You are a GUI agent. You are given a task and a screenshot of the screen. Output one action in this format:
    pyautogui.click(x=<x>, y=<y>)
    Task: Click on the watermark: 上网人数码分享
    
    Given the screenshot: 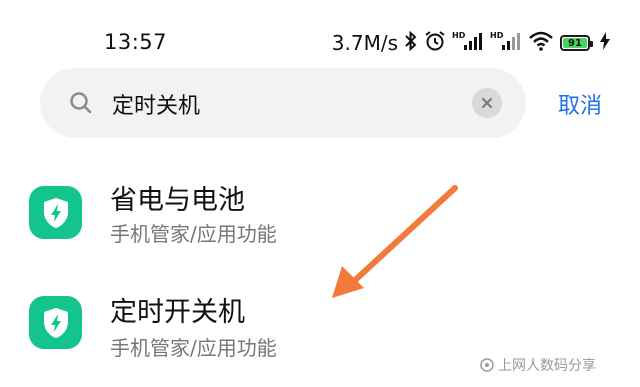 What is the action you would take?
    pyautogui.click(x=538, y=365)
    